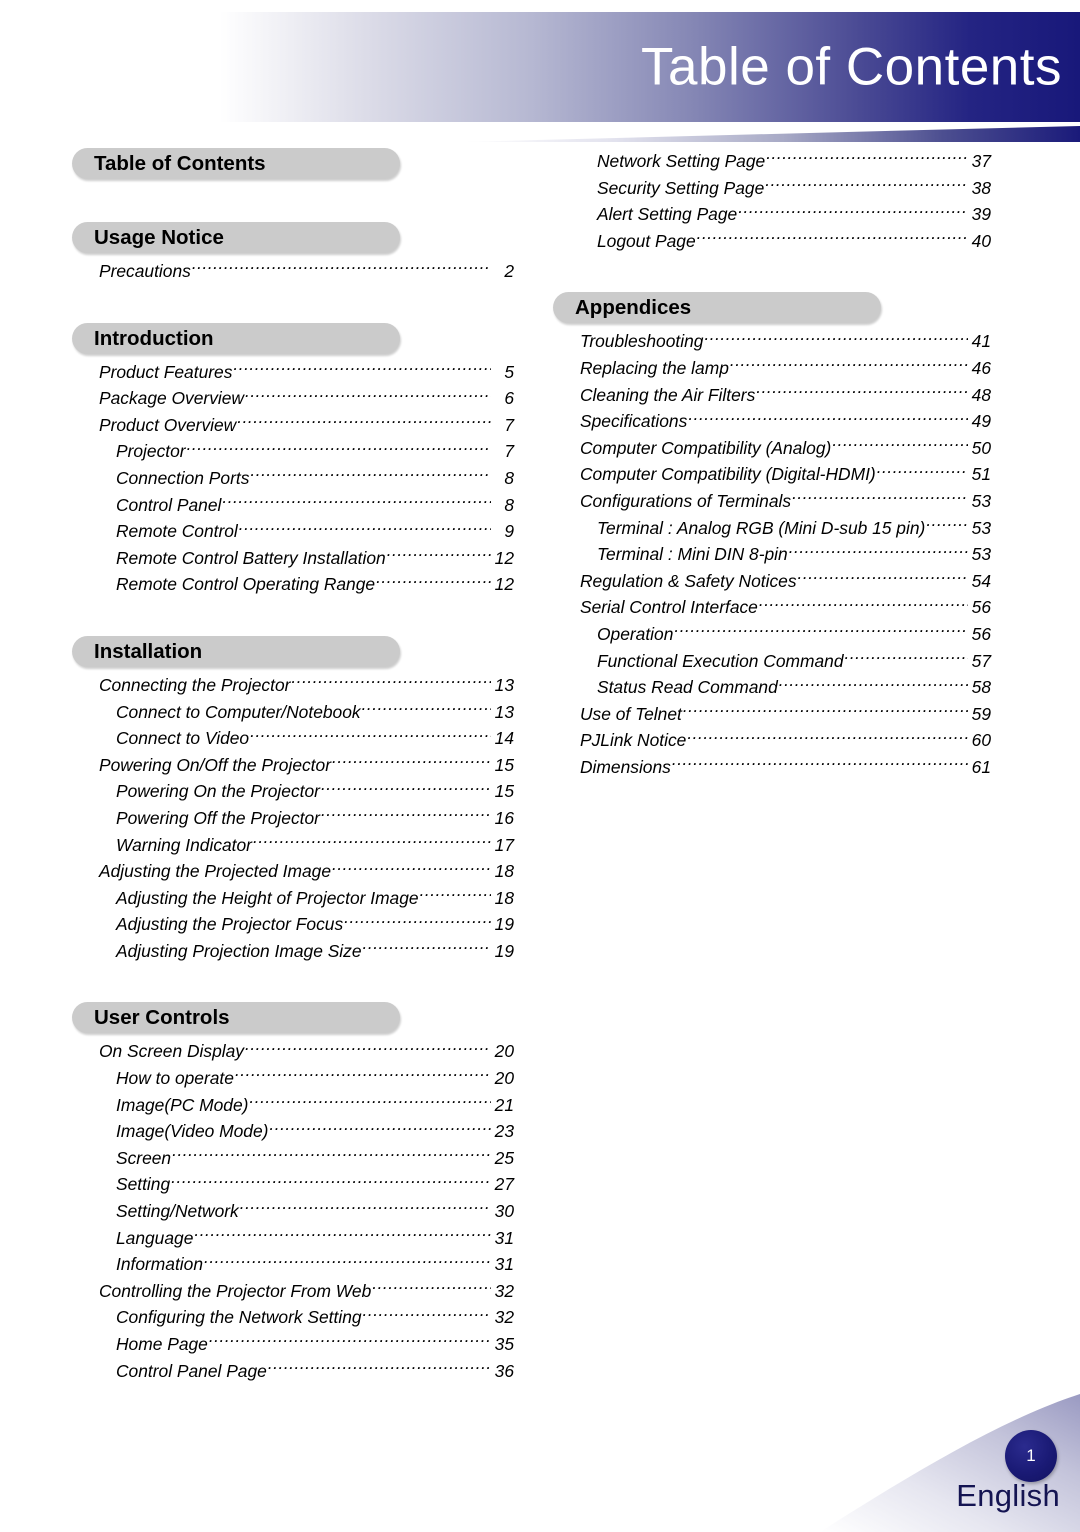 The image size is (1080, 1532). I want to click on toc-entry: Warning Indicator 17, so click(315, 845).